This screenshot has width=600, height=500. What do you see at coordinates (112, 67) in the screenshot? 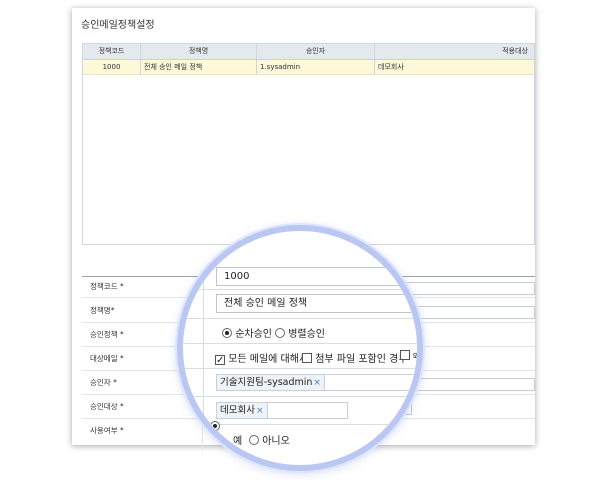
I see `cell-code: 1000` at bounding box center [112, 67].